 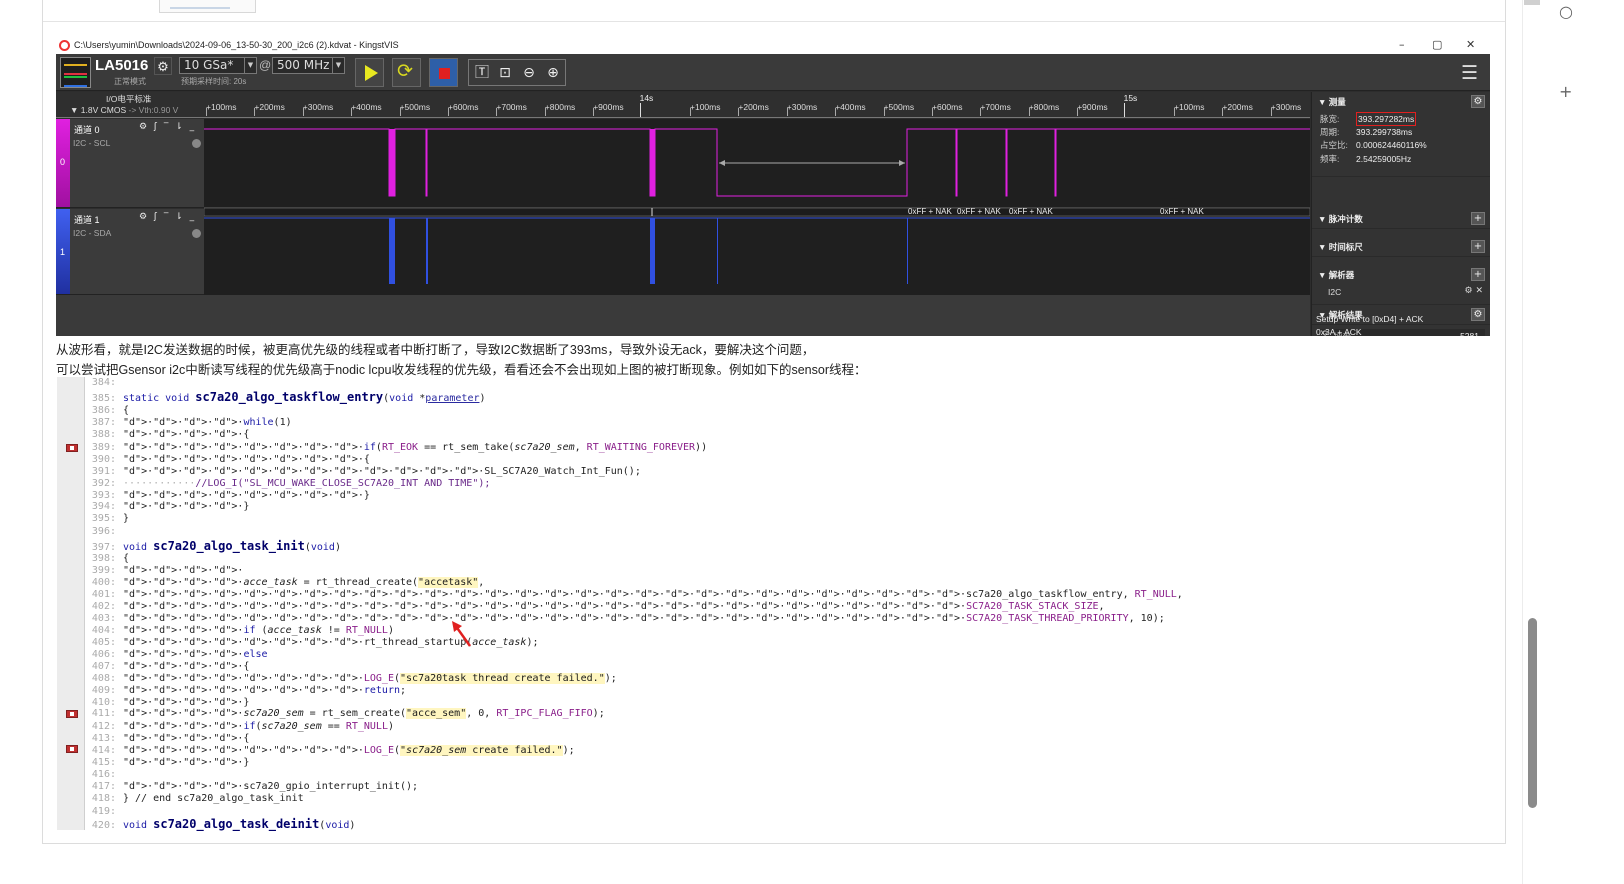 What do you see at coordinates (1340, 247) in the screenshot?
I see `time-ruler-header: ▼ 时间标尺` at bounding box center [1340, 247].